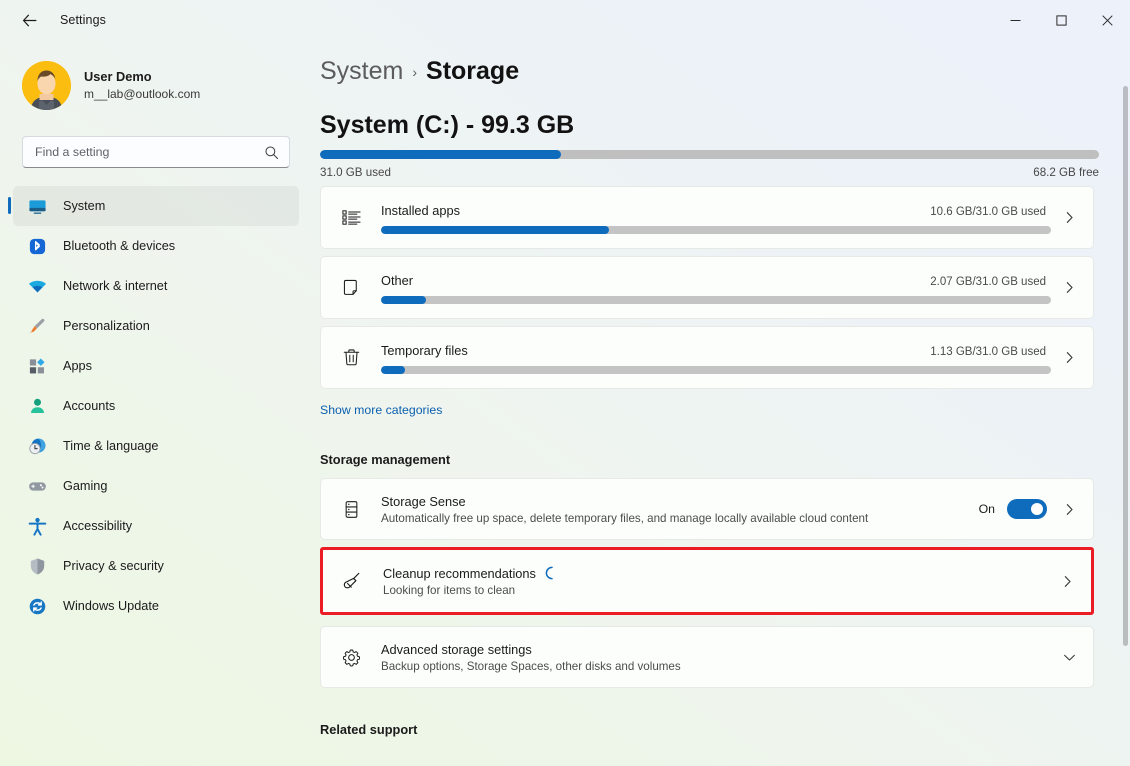  I want to click on page-title: Storage, so click(473, 71).